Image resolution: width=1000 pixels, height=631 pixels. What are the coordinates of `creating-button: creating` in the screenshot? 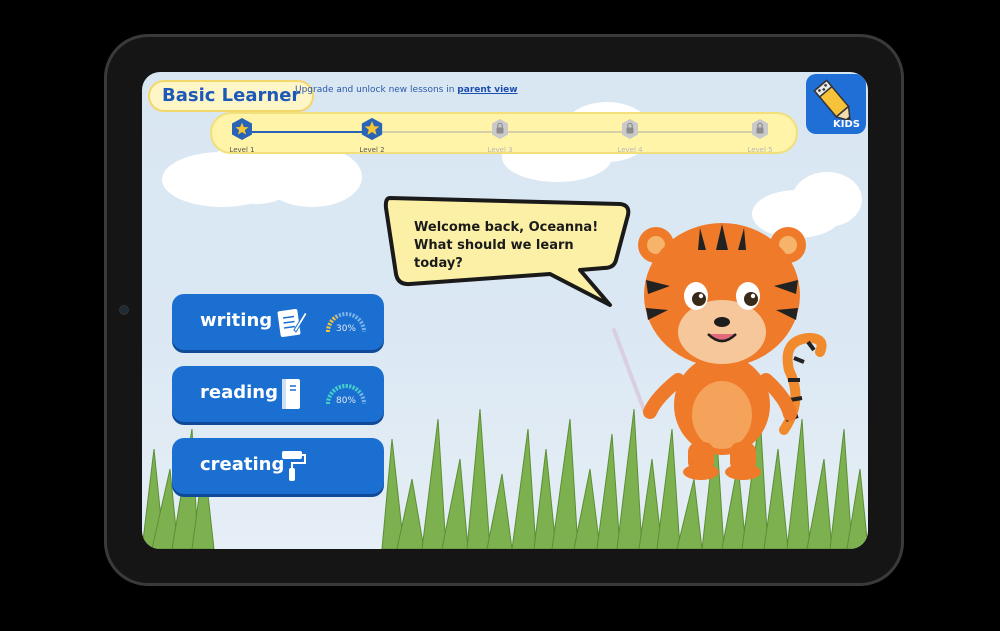 It's located at (278, 466).